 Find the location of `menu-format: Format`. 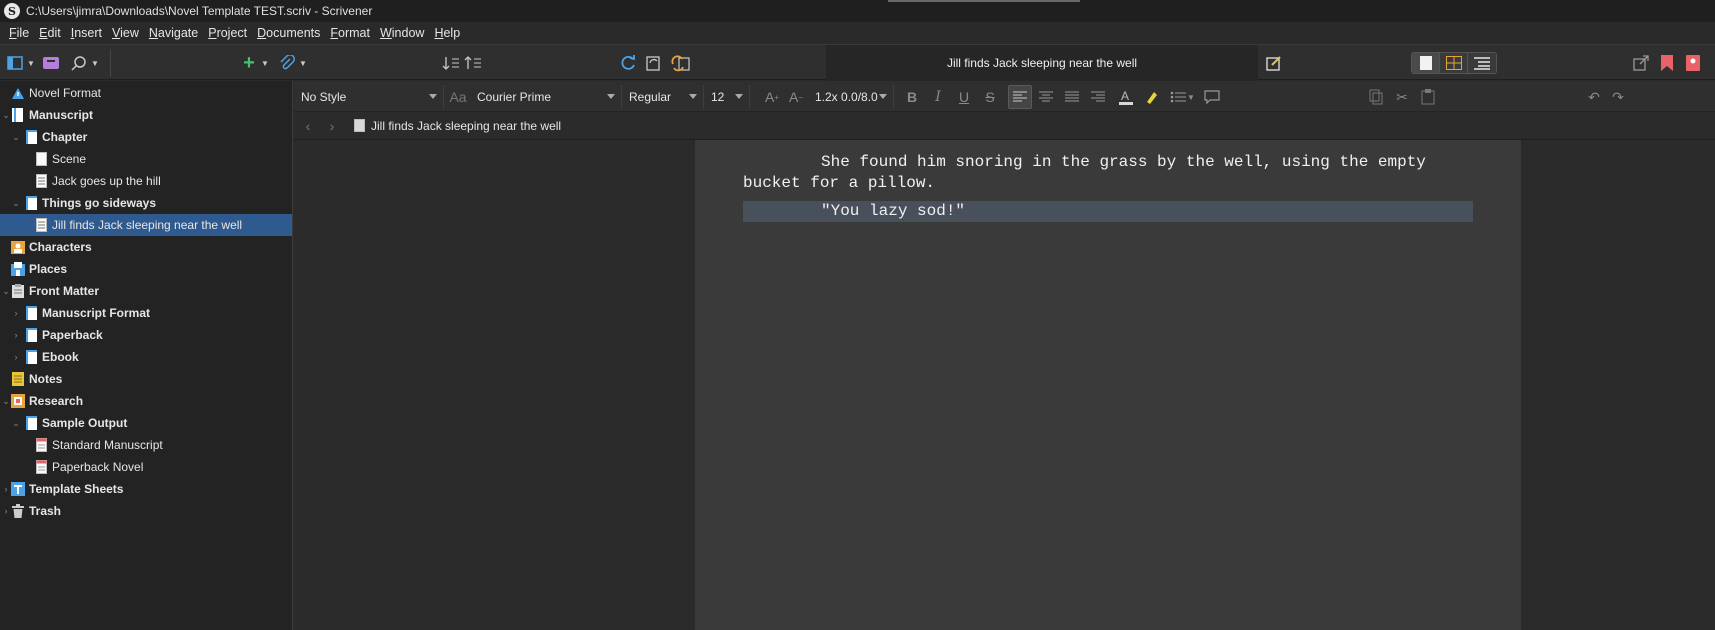

menu-format: Format is located at coordinates (350, 33).